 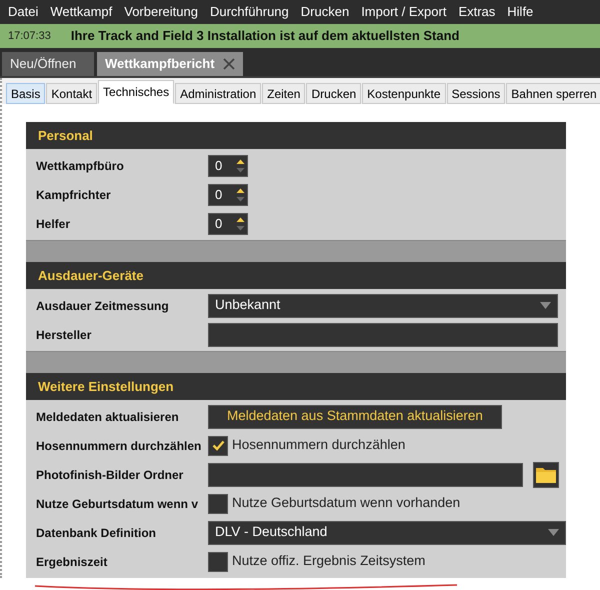 I want to click on menu-item: Drucken, so click(x=325, y=12).